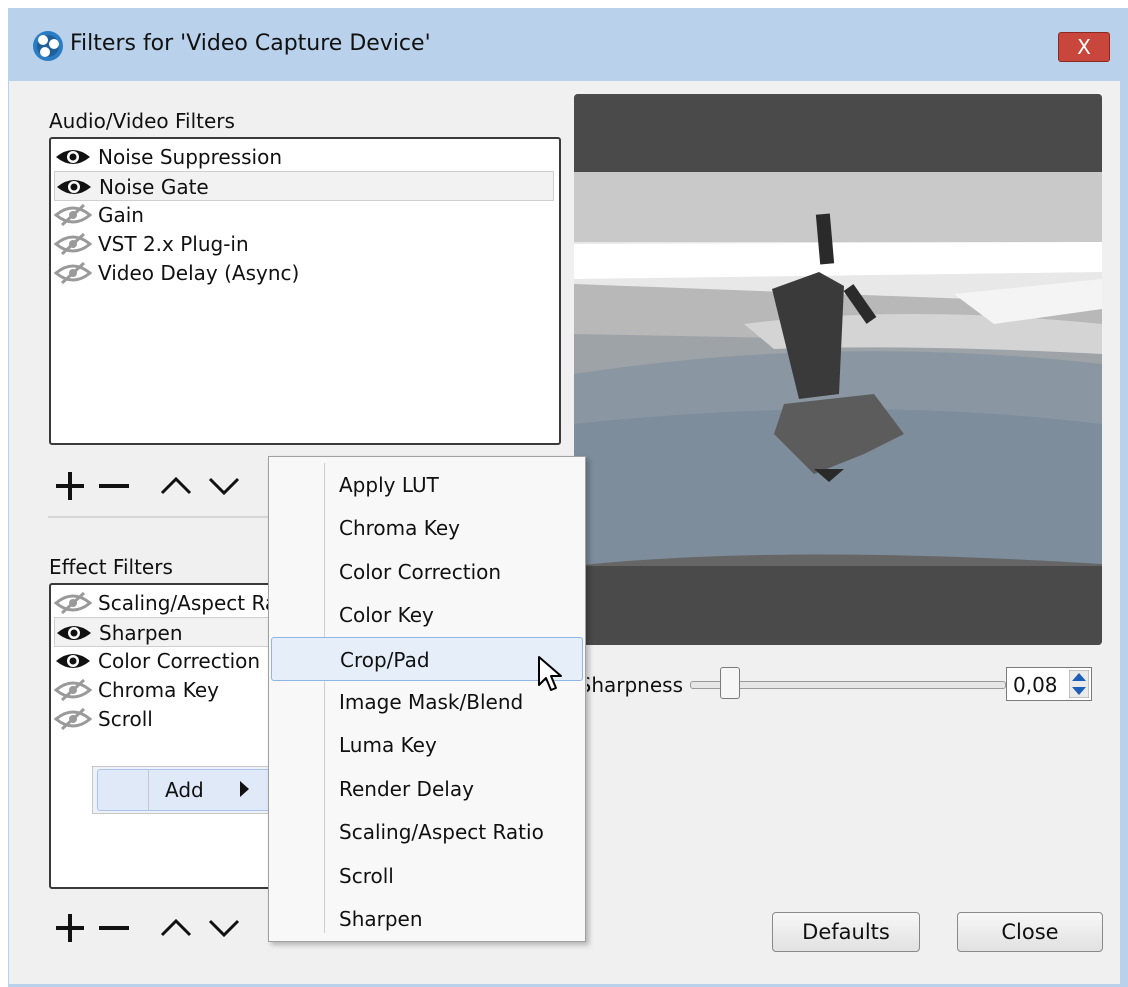  What do you see at coordinates (176, 928) in the screenshot?
I see `effect-move-up-chevron-icon` at bounding box center [176, 928].